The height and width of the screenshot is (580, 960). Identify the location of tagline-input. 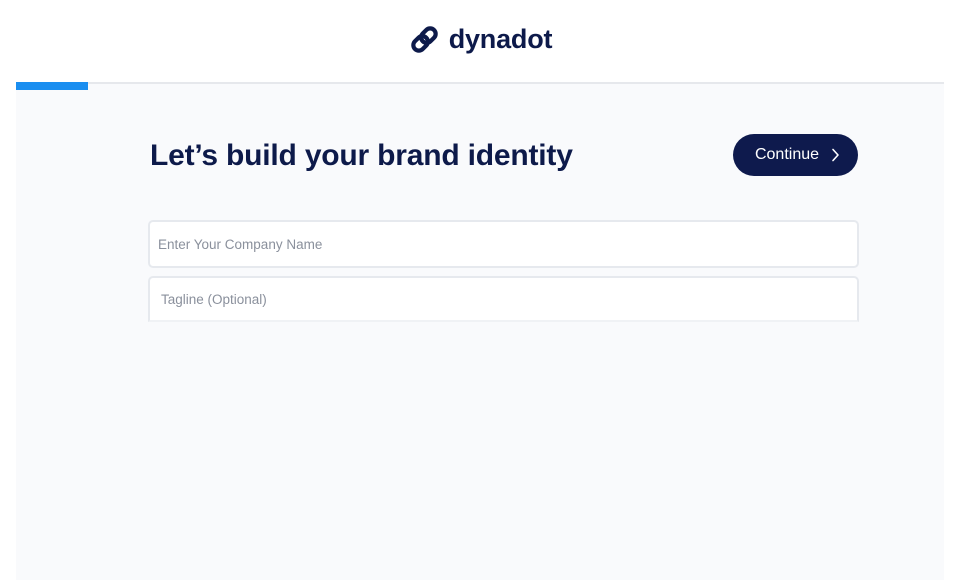
(503, 299).